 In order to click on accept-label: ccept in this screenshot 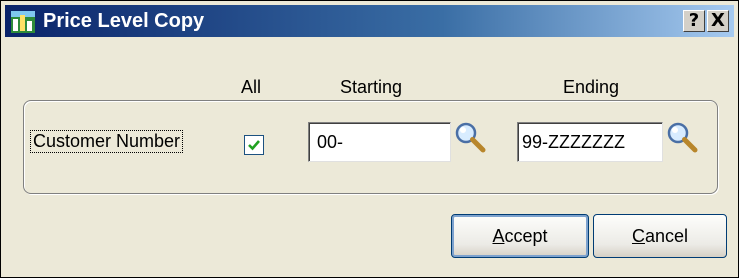, I will do `click(526, 236)`.